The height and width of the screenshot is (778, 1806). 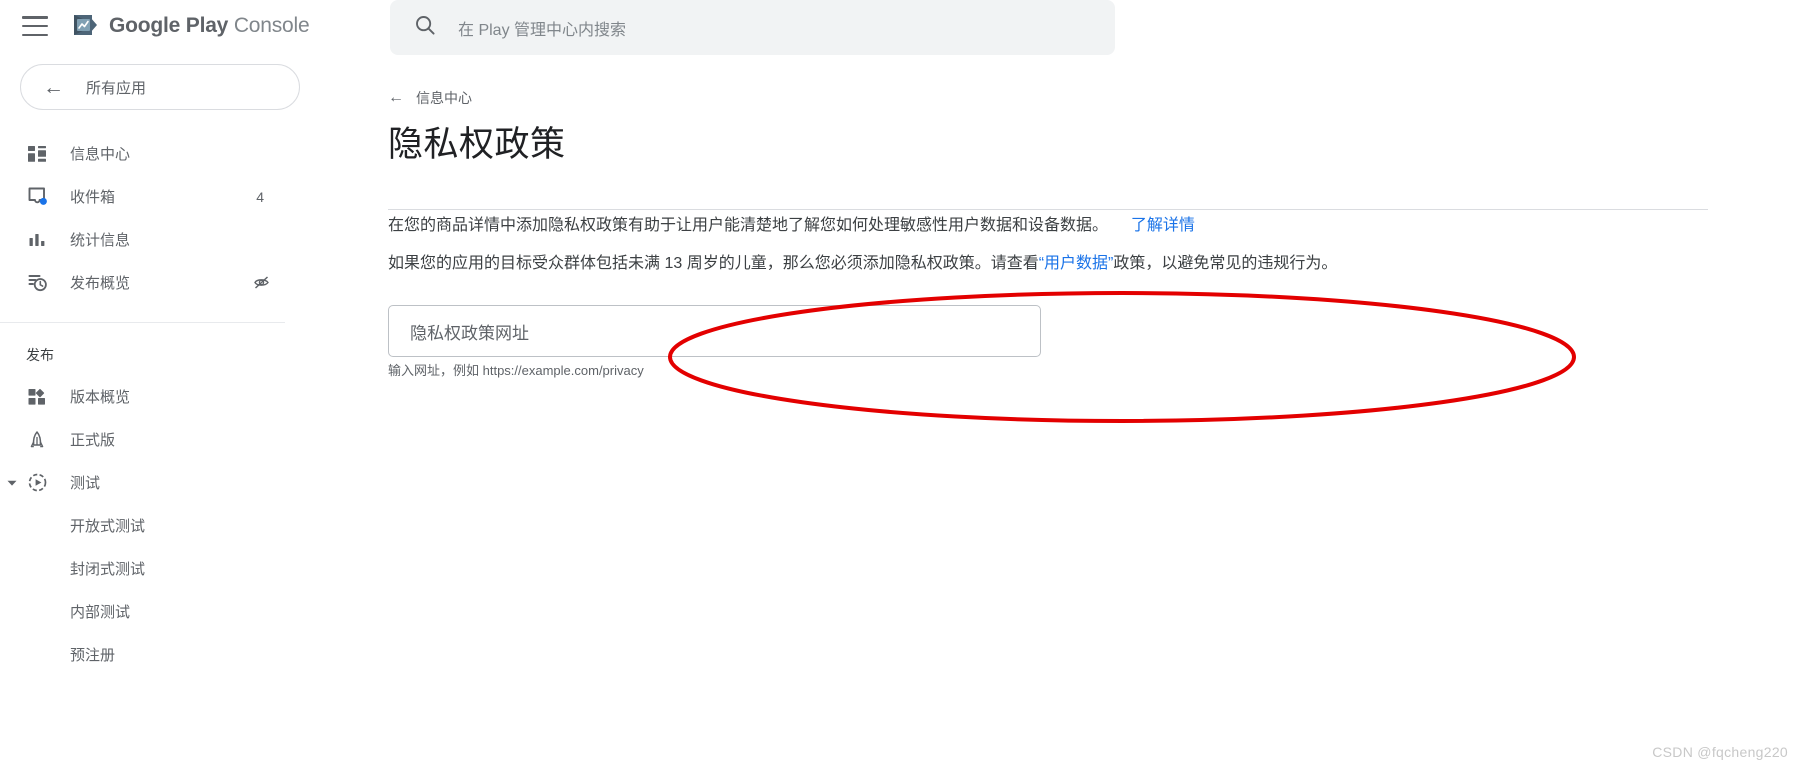 What do you see at coordinates (100, 397) in the screenshot?
I see `sidebar-item-label: 版本概览` at bounding box center [100, 397].